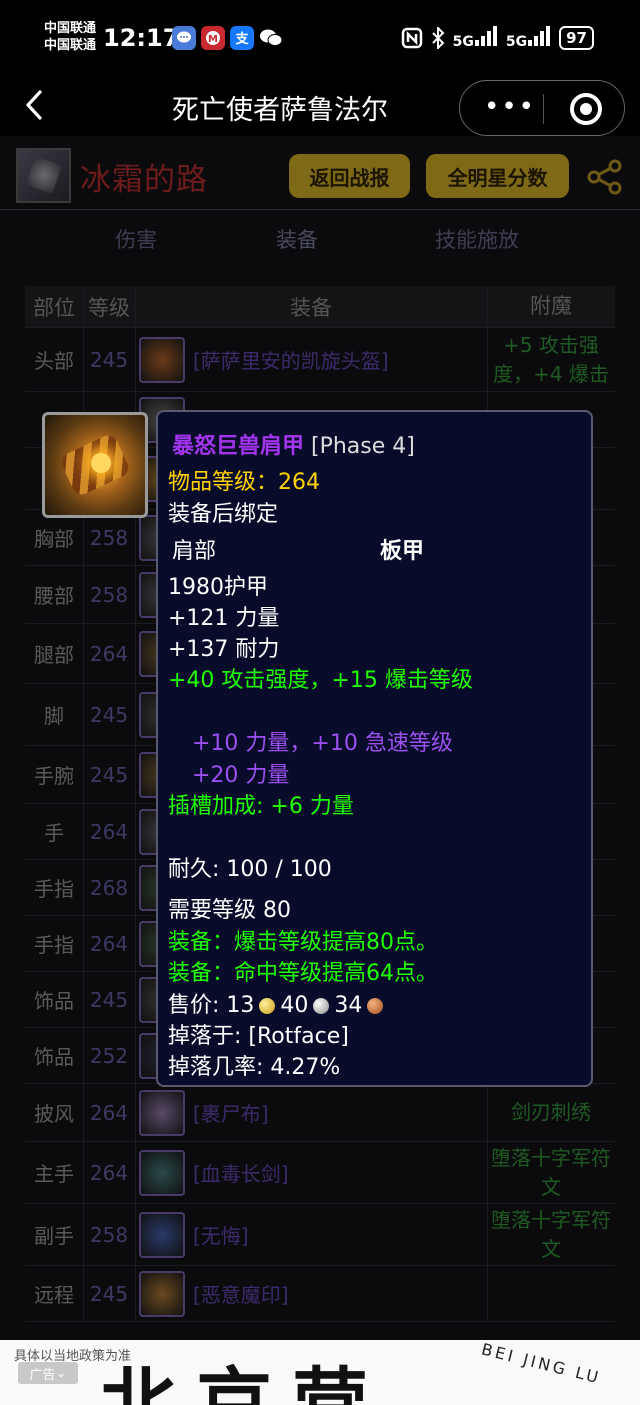  I want to click on row-slot: 腰部, so click(54, 596).